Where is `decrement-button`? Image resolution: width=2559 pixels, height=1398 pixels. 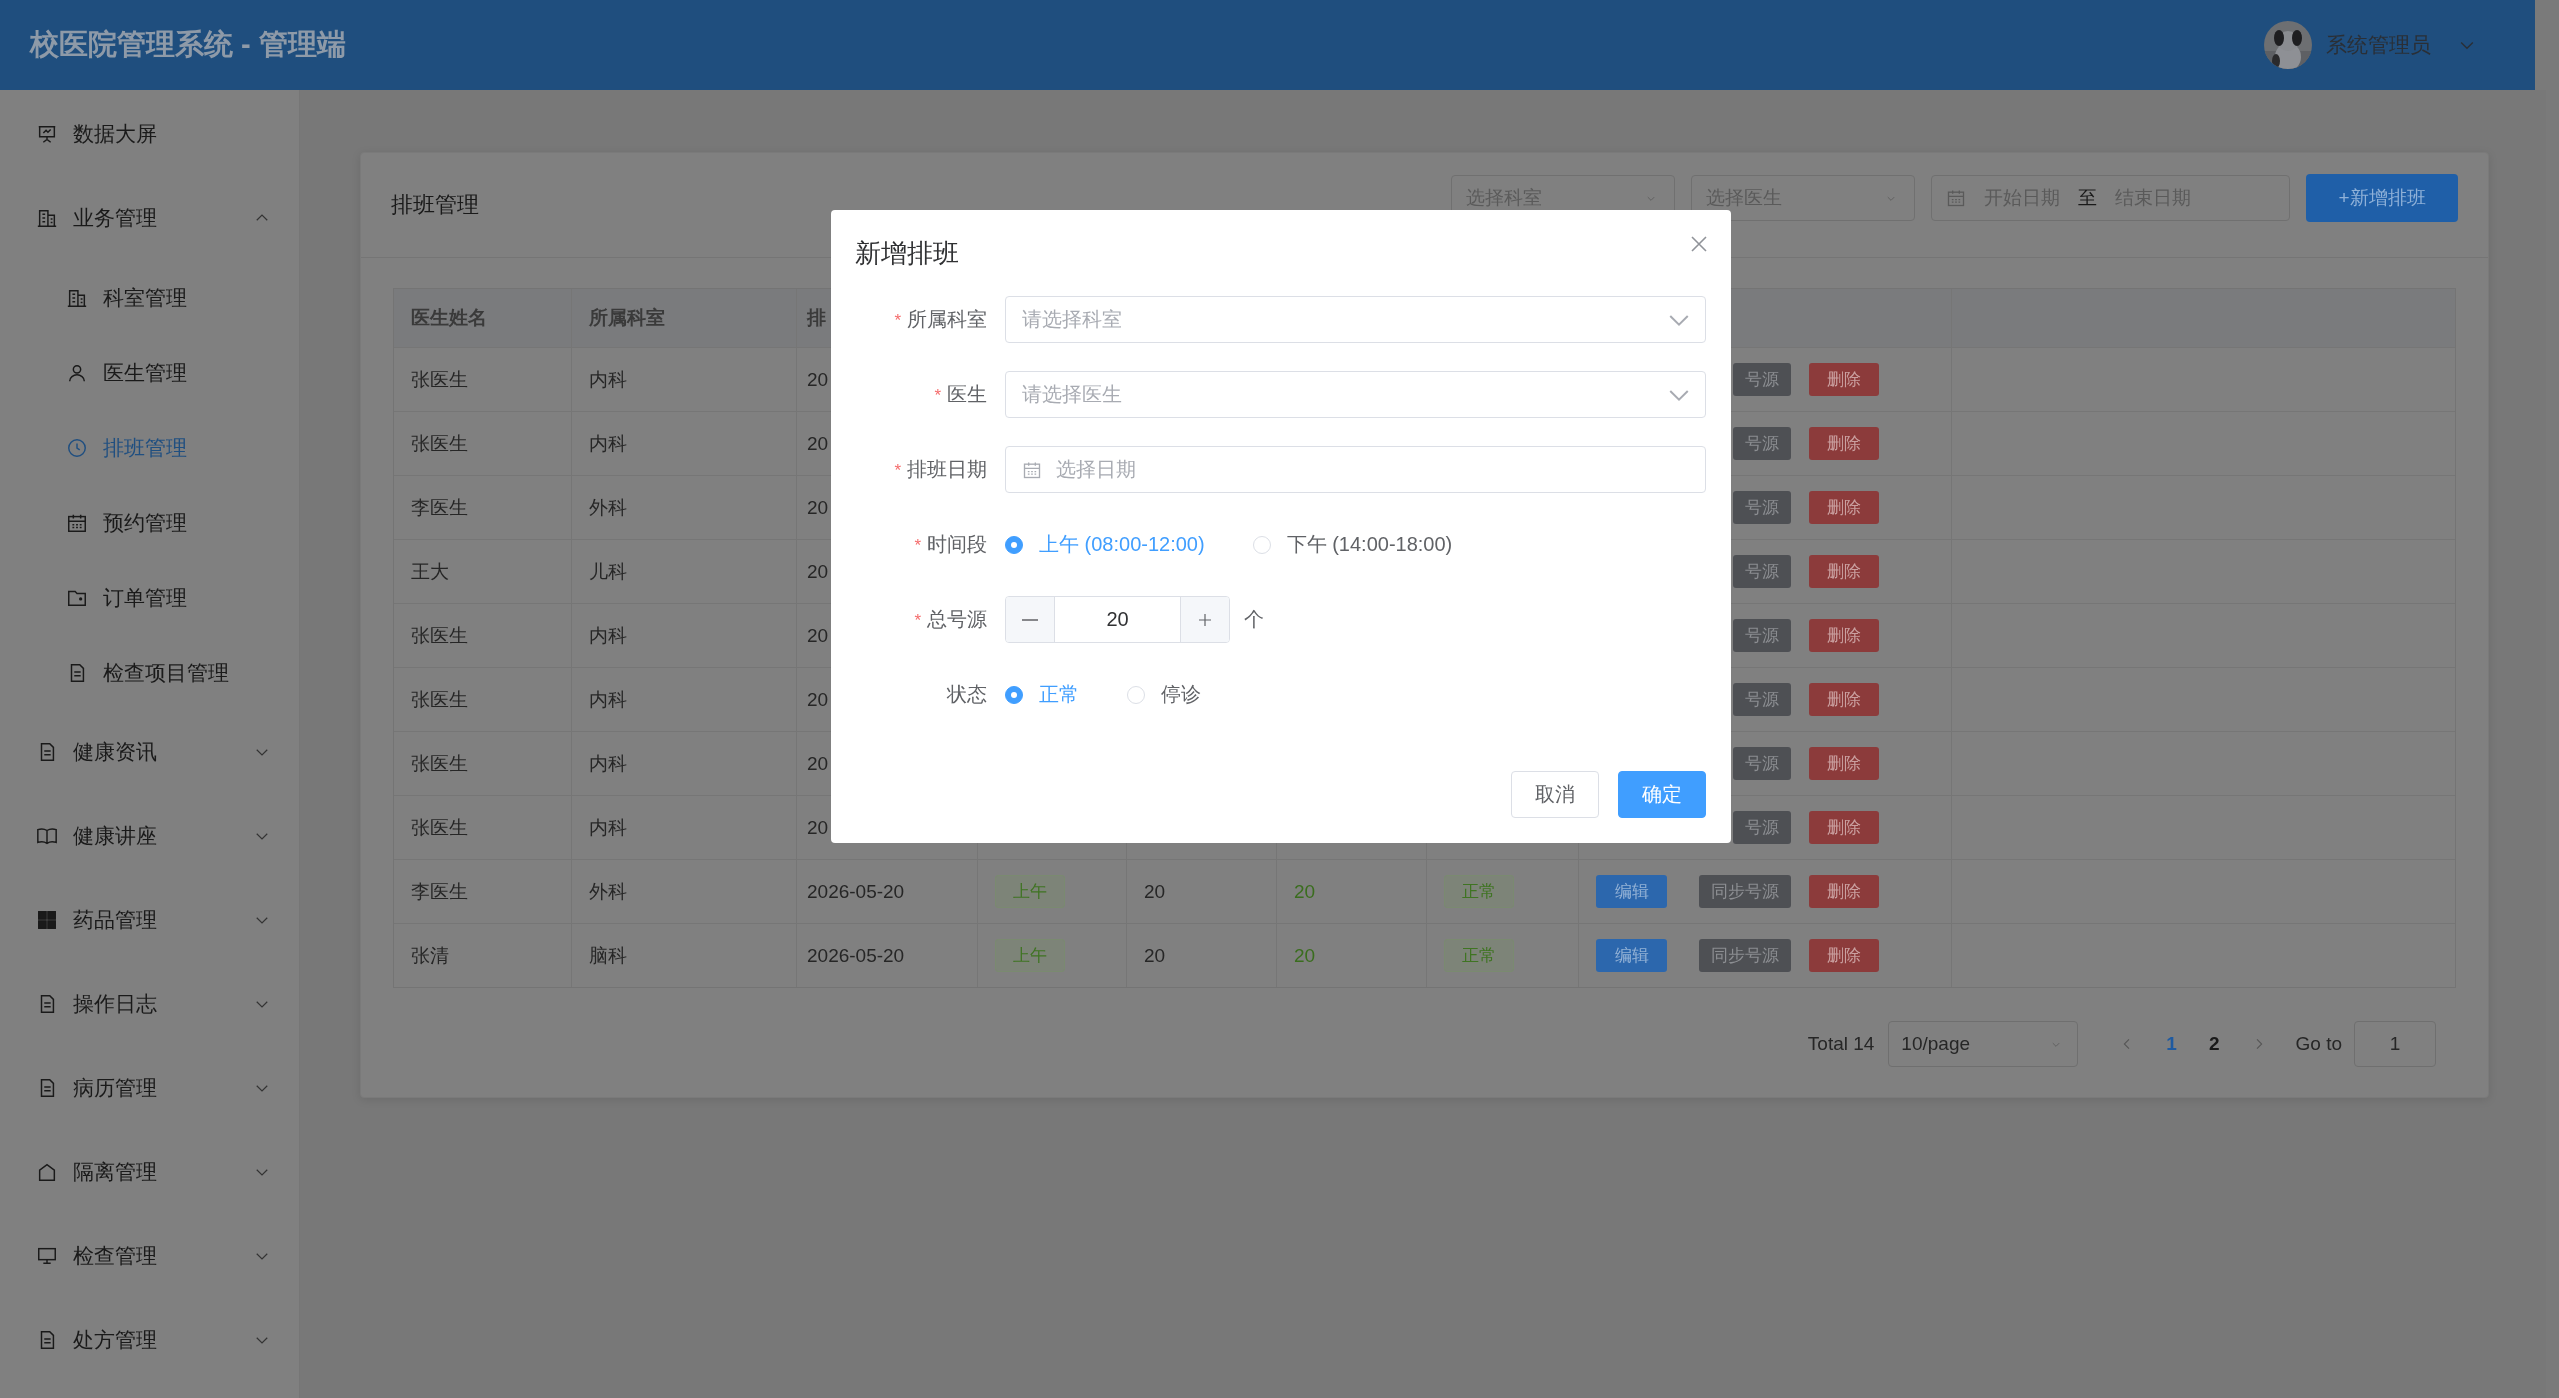
decrement-button is located at coordinates (1030, 619).